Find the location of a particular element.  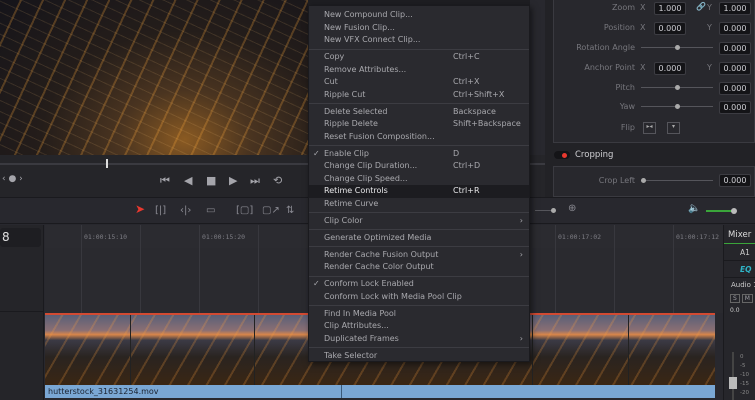

menu-item-label: Generate Optimized Media is located at coordinates (378, 237).